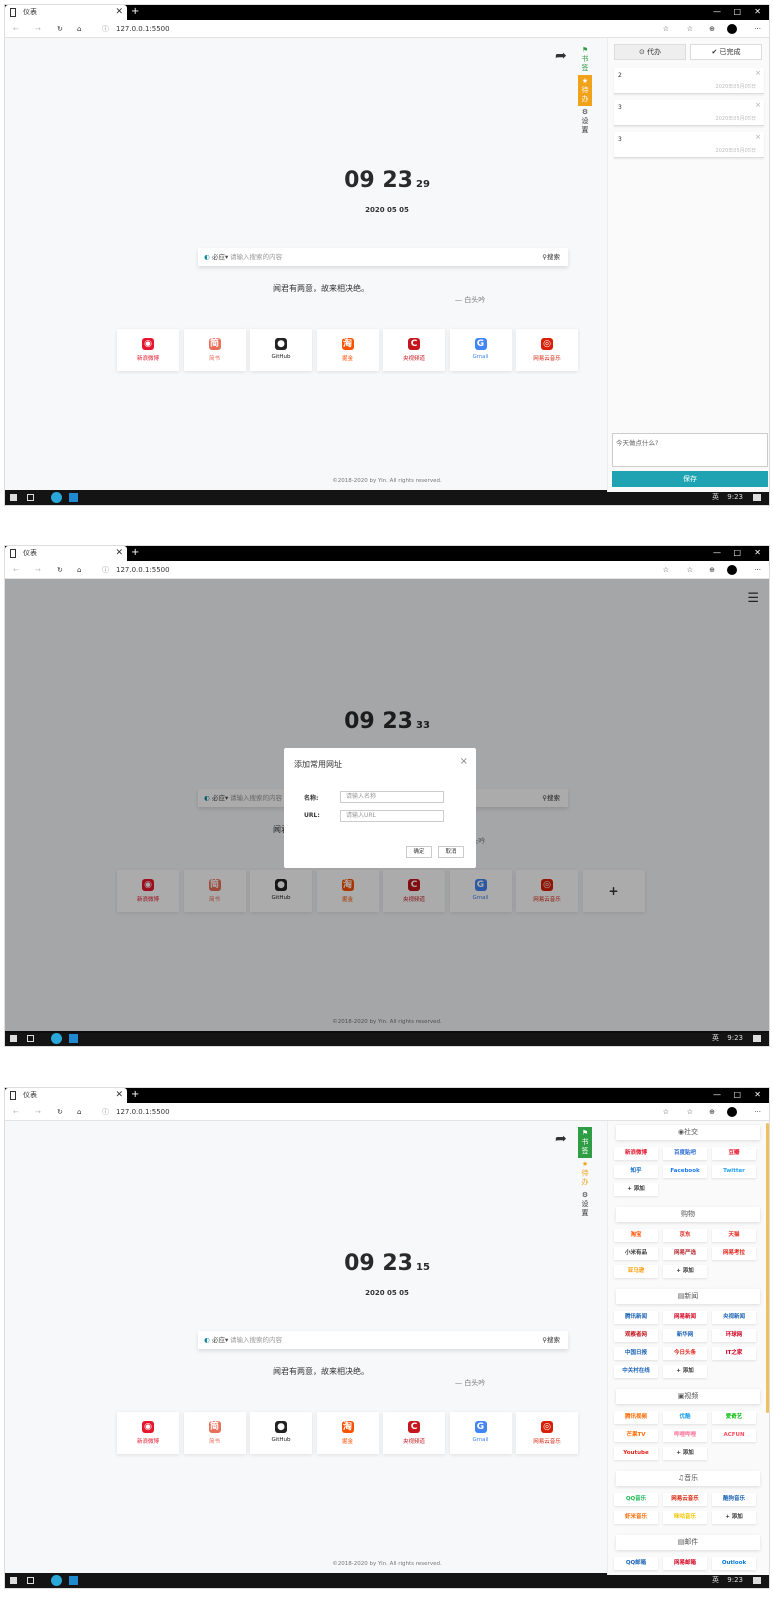  What do you see at coordinates (685, 1235) in the screenshot?
I see `bookmark-chip: 京东` at bounding box center [685, 1235].